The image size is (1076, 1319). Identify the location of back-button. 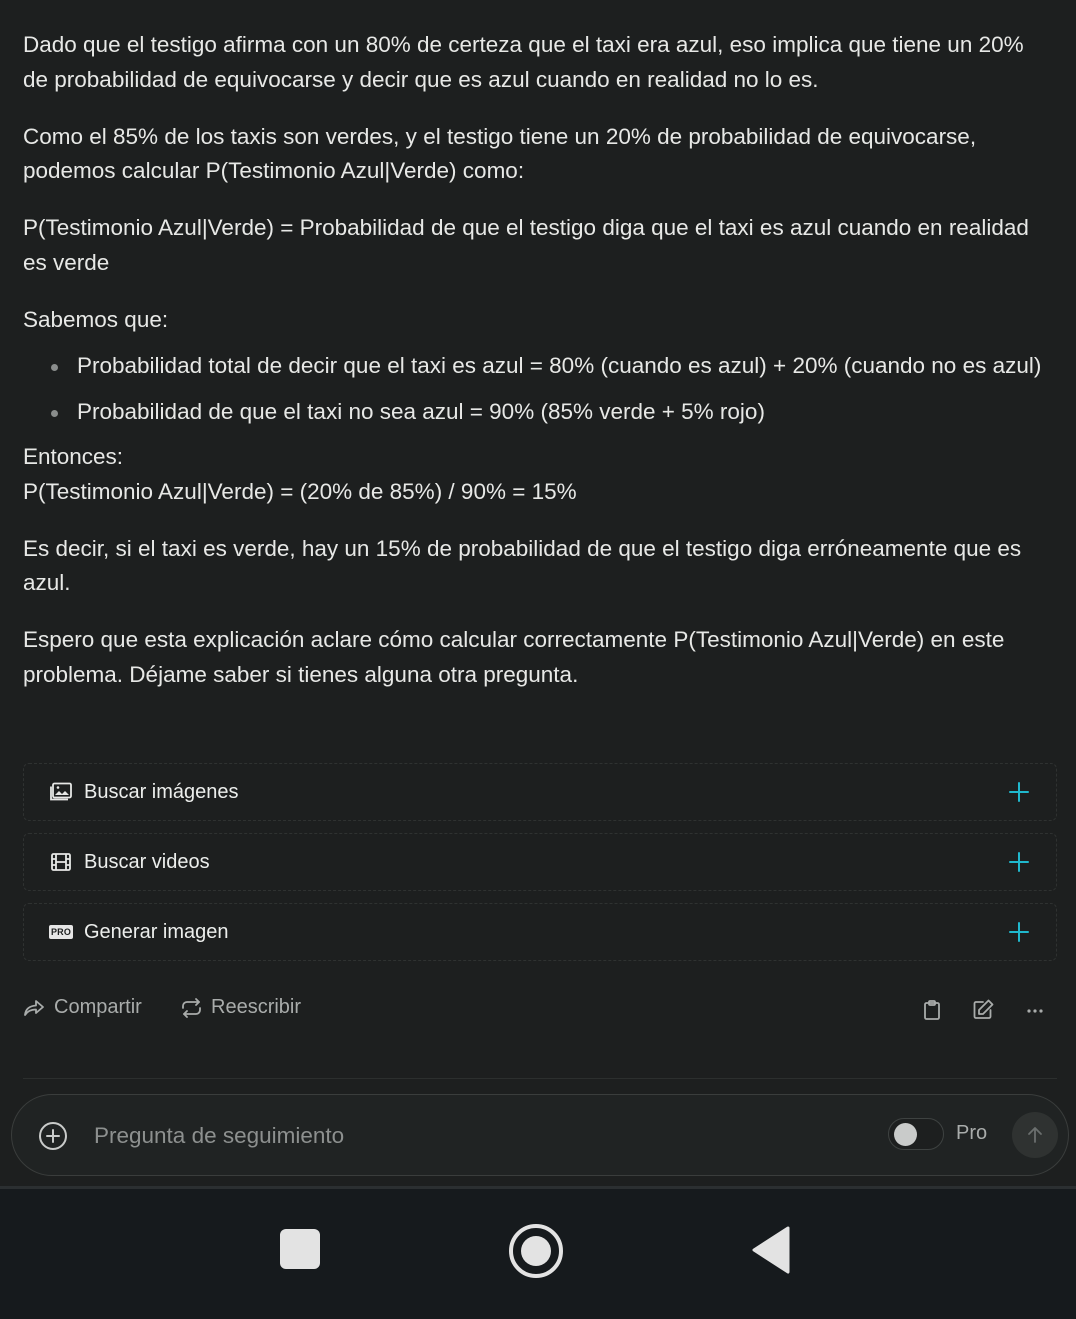
(771, 1250).